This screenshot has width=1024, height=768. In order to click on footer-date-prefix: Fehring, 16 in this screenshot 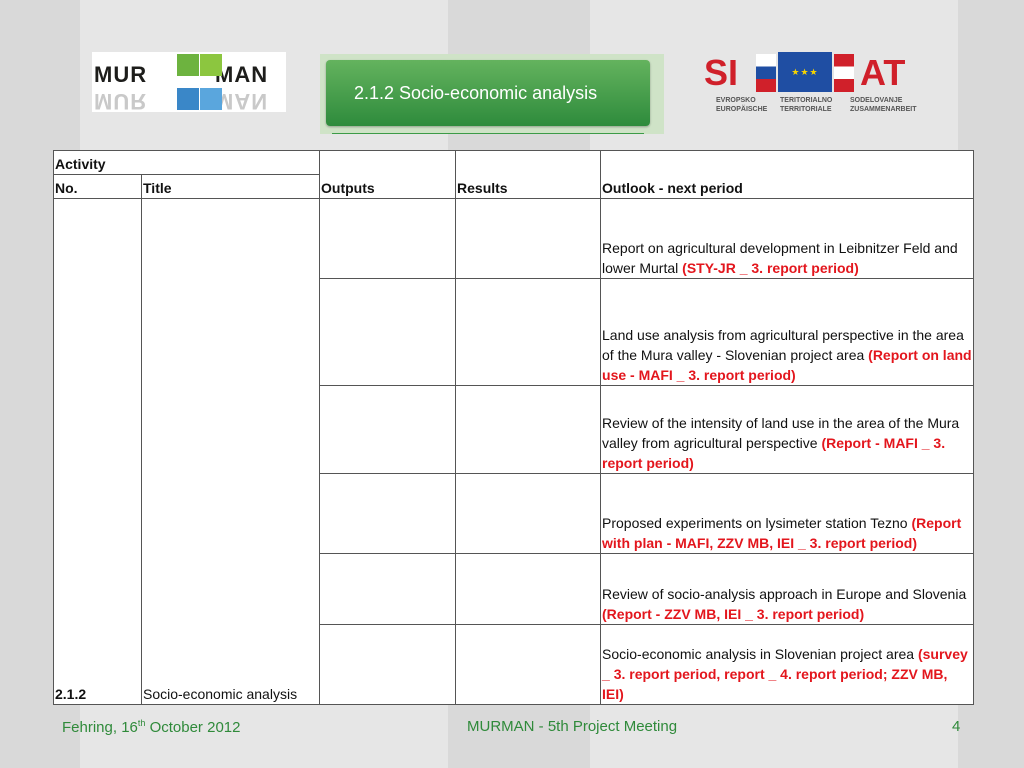, I will do `click(100, 727)`.